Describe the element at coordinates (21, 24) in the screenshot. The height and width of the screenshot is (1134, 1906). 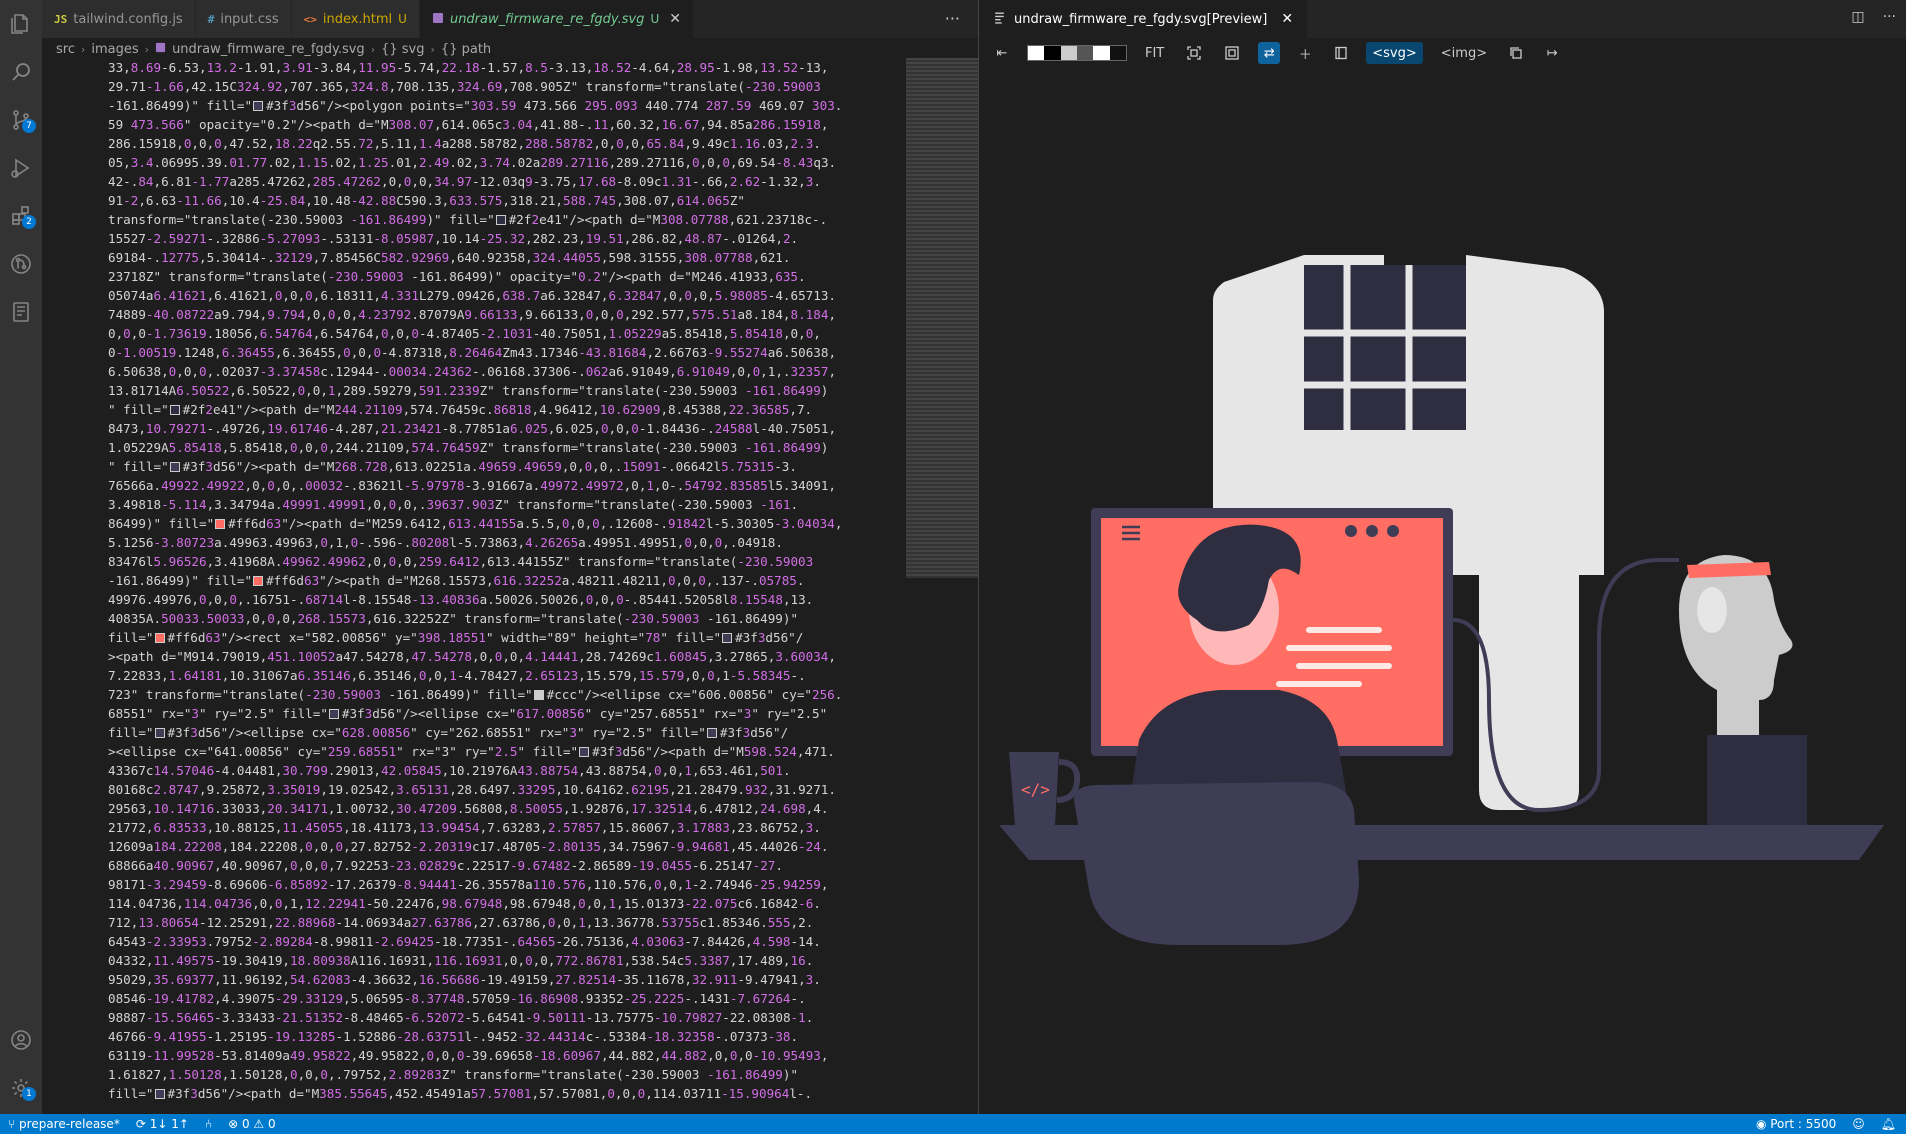
I see `explorer-icon` at that location.